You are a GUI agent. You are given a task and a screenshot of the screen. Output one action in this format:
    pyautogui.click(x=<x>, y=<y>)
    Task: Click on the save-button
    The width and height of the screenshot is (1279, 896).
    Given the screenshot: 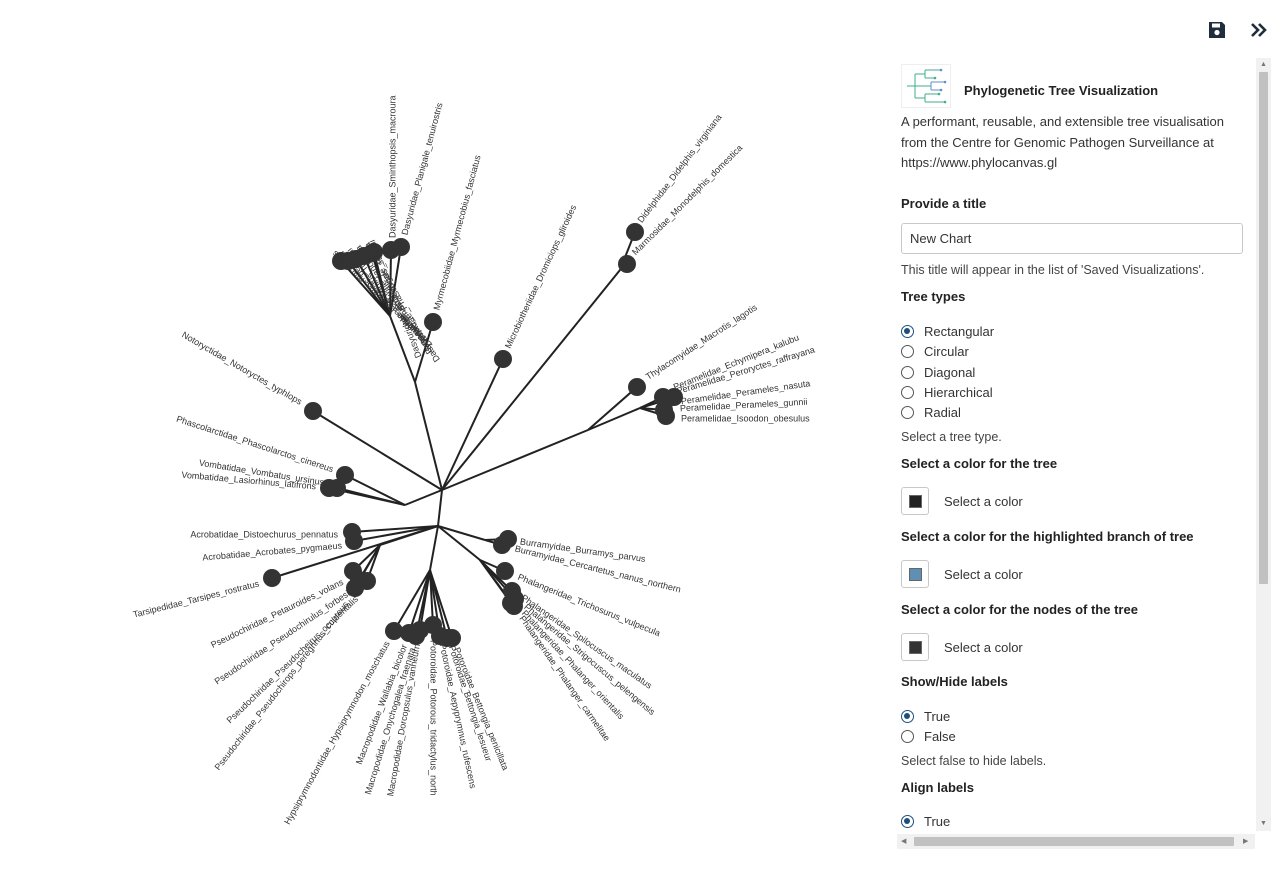 What is the action you would take?
    pyautogui.click(x=1217, y=30)
    